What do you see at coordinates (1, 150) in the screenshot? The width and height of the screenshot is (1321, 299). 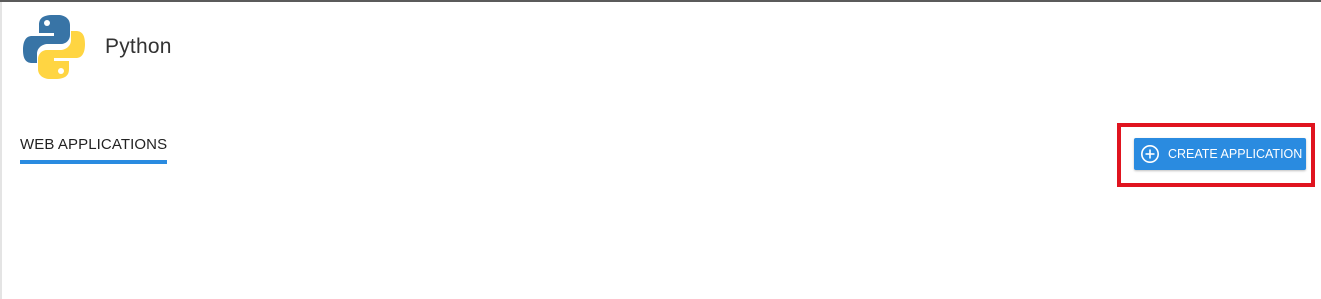 I see `left-border` at bounding box center [1, 150].